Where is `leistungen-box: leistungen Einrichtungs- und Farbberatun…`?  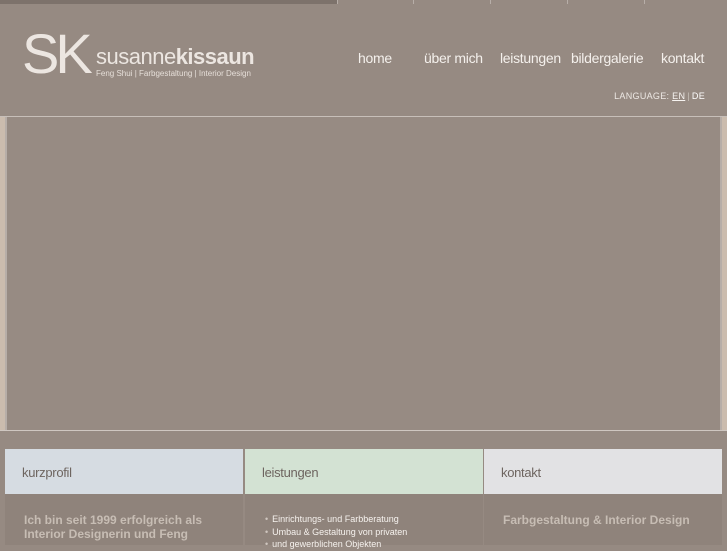 leistungen-box: leistungen Einrichtungs- und Farbberatun… is located at coordinates (364, 499).